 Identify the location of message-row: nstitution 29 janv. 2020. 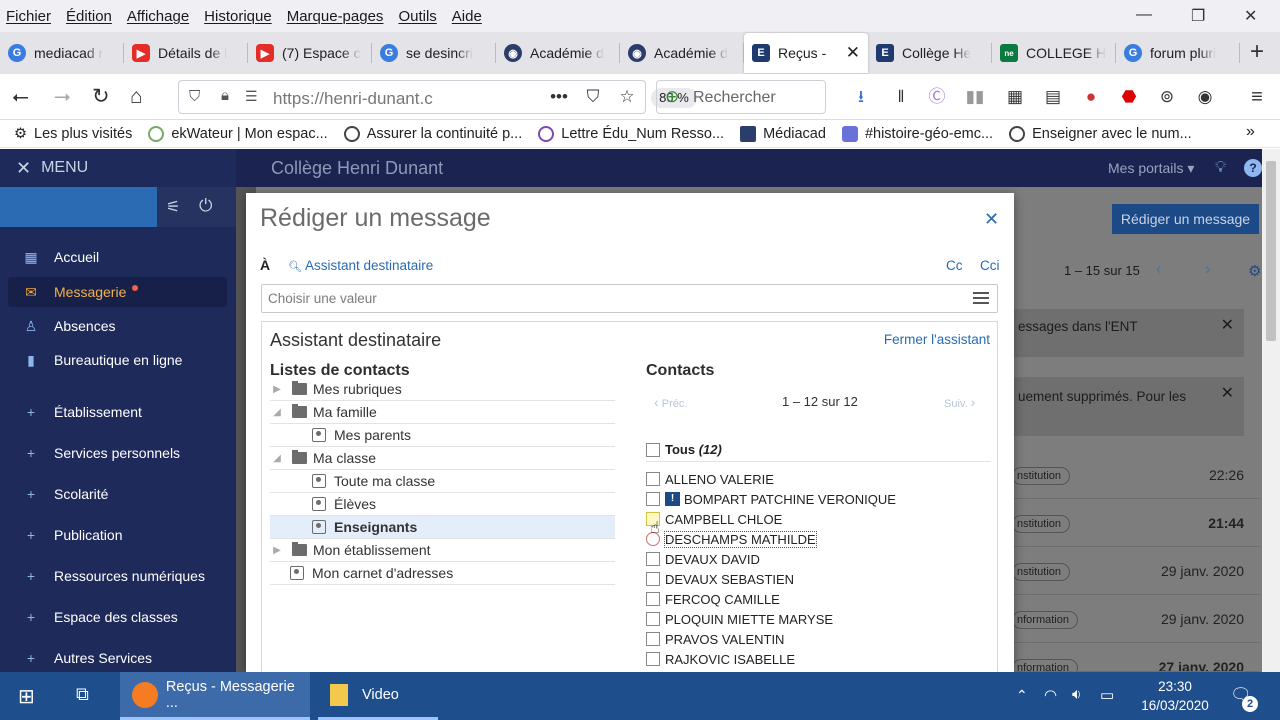
(1136, 572).